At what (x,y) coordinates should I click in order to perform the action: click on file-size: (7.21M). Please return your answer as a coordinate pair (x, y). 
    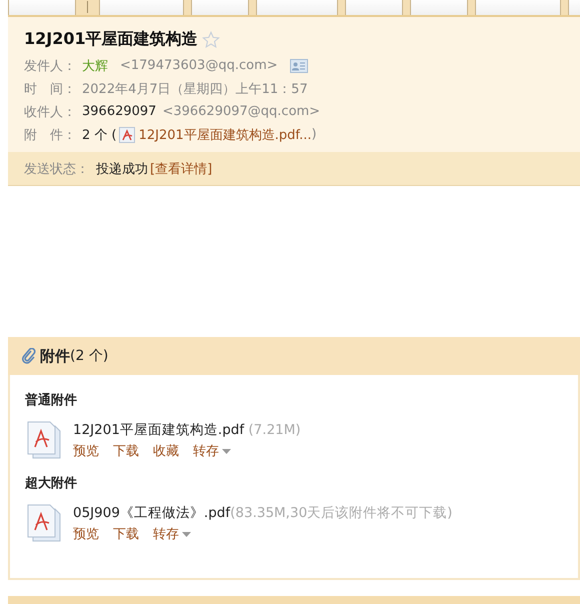
    Looking at the image, I should click on (274, 430).